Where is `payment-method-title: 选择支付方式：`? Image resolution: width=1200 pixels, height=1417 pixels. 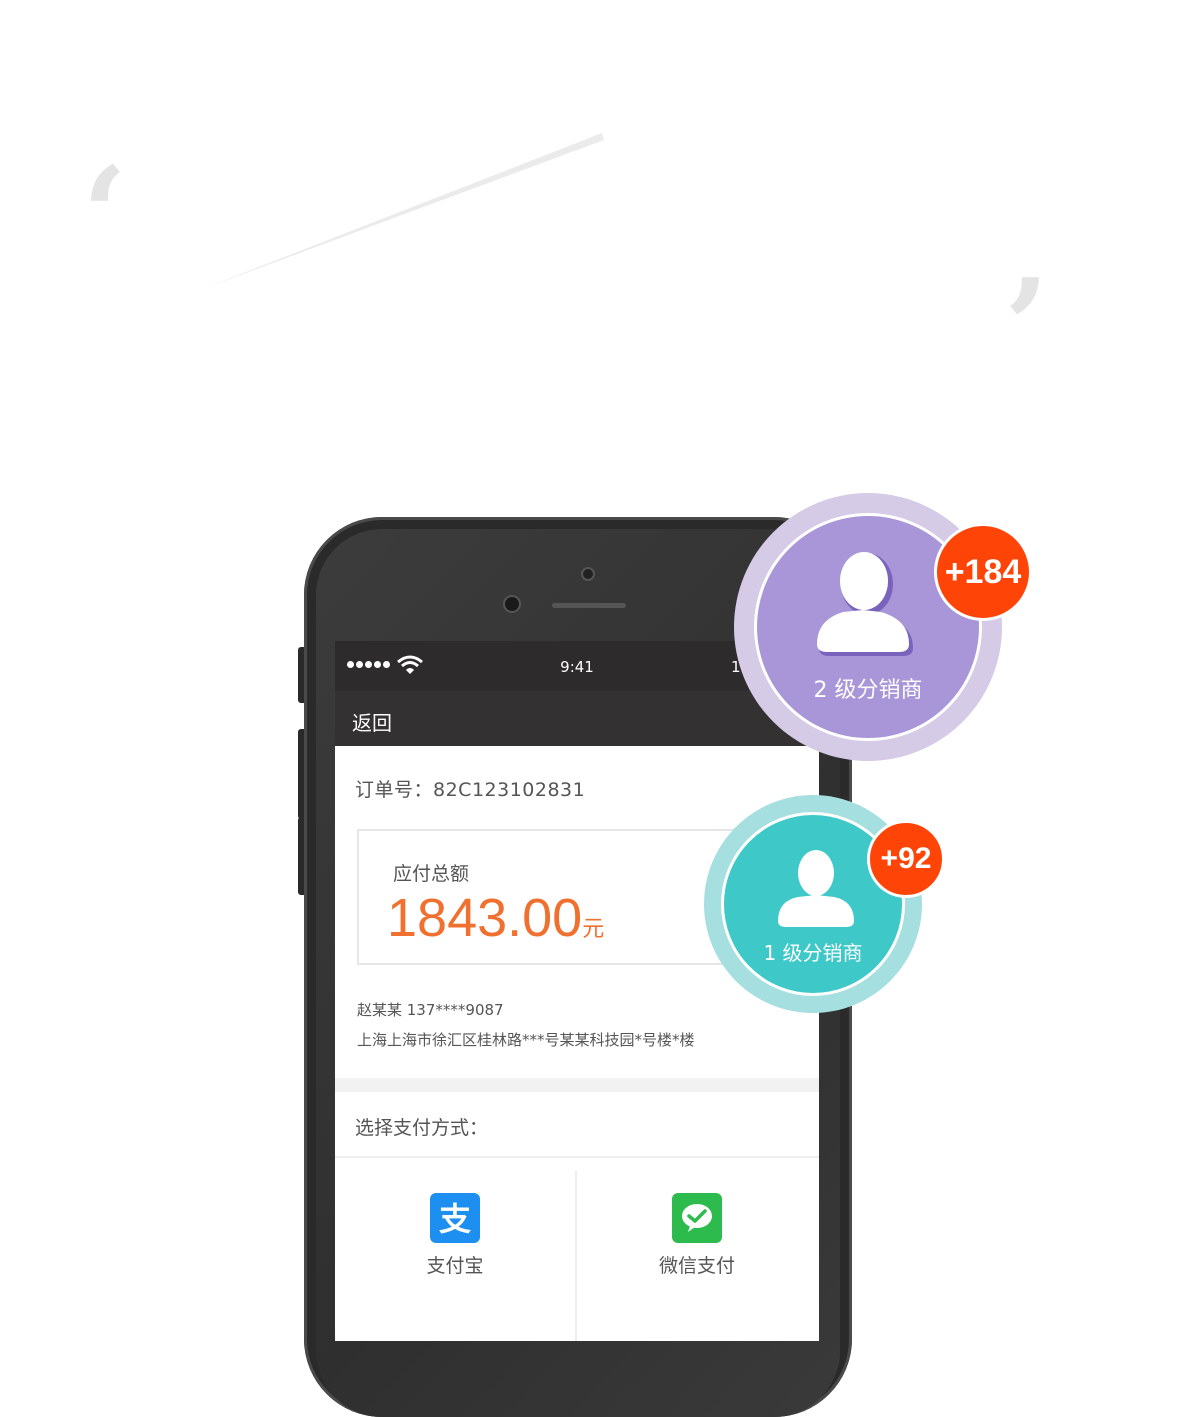 payment-method-title: 选择支付方式： is located at coordinates (422, 1128).